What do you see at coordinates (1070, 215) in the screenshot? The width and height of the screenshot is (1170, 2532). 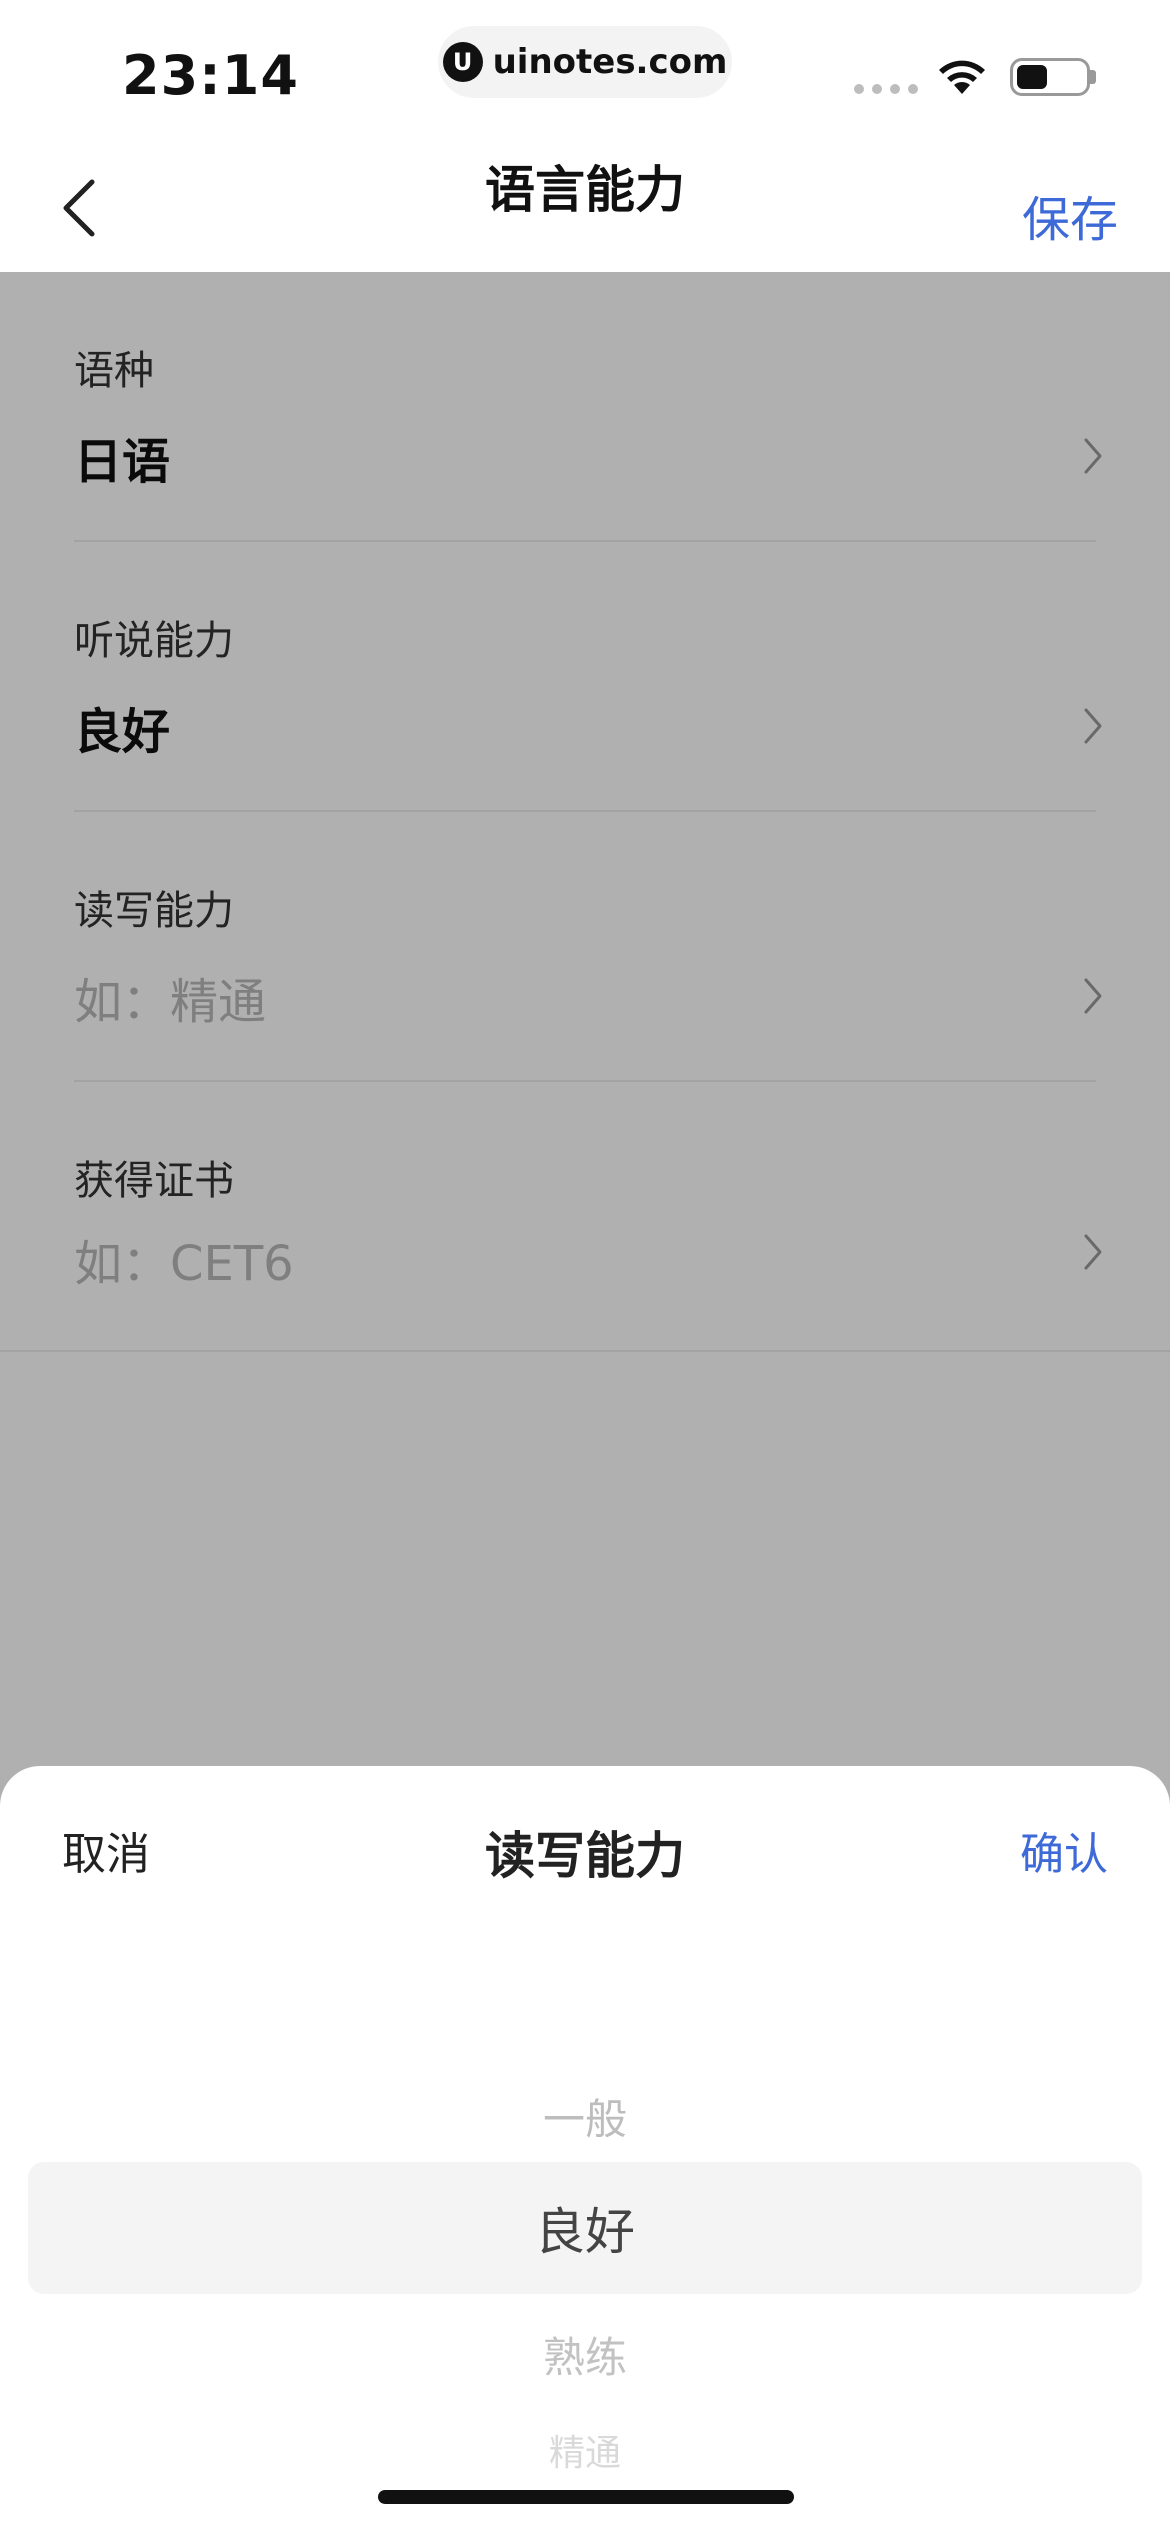 I see `save-button: 保存` at bounding box center [1070, 215].